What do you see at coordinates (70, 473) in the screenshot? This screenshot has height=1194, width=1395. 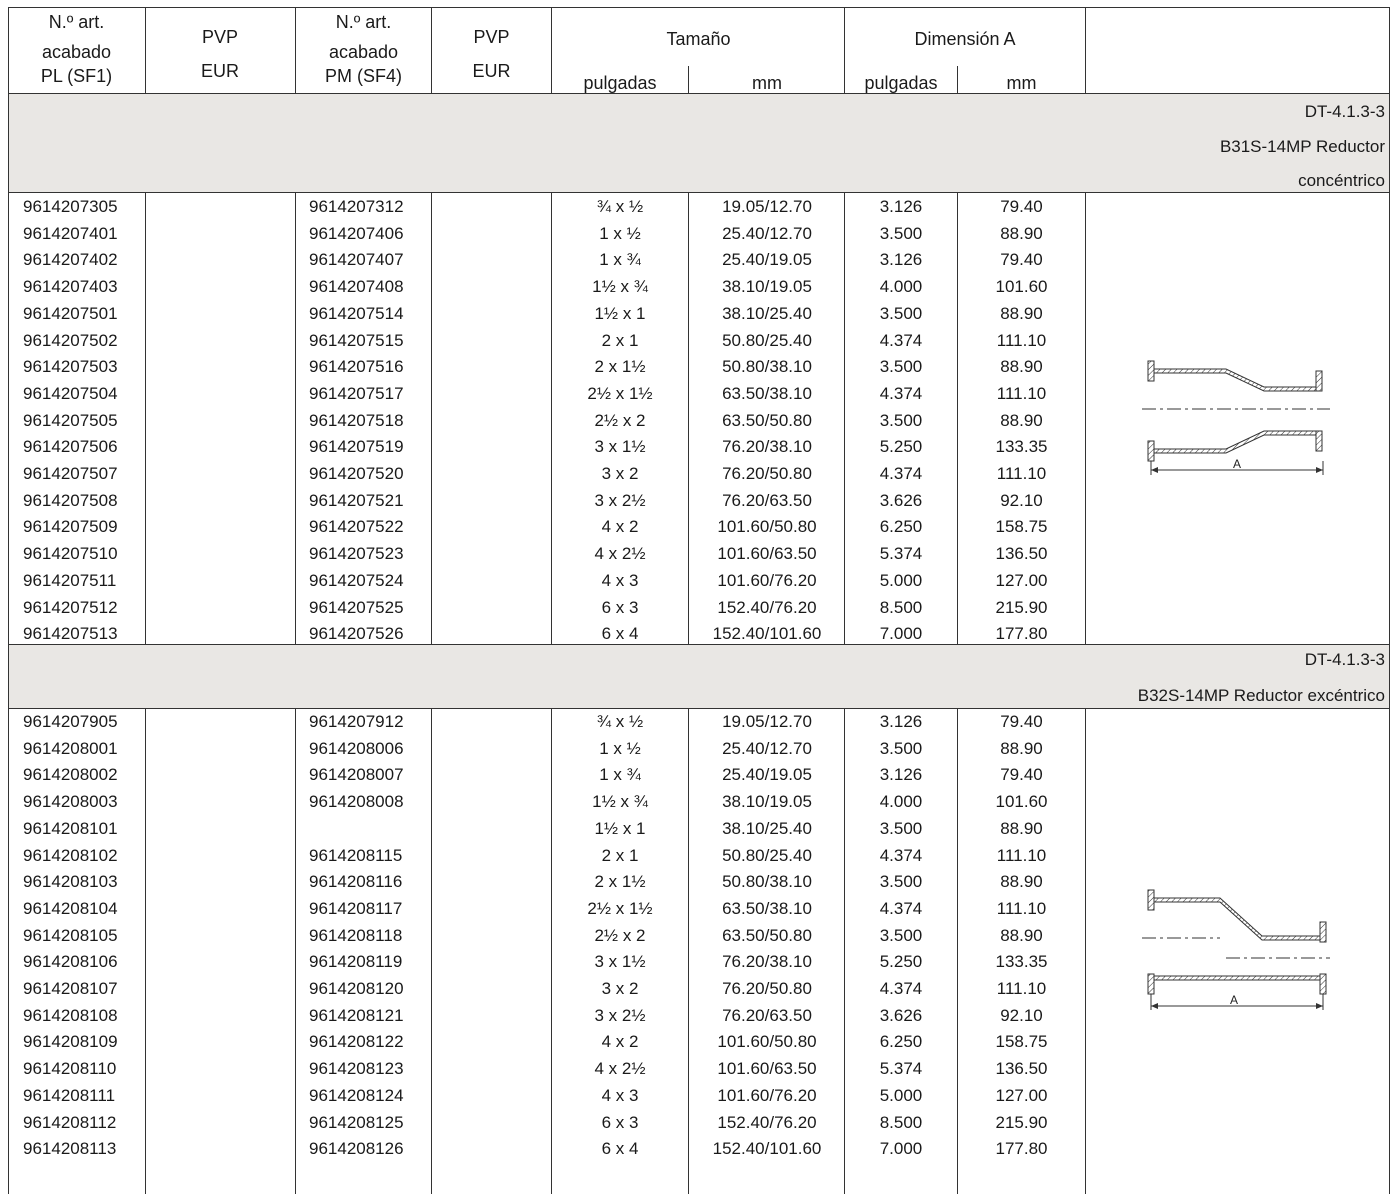 I see `cell-art-pl: 9614207507` at bounding box center [70, 473].